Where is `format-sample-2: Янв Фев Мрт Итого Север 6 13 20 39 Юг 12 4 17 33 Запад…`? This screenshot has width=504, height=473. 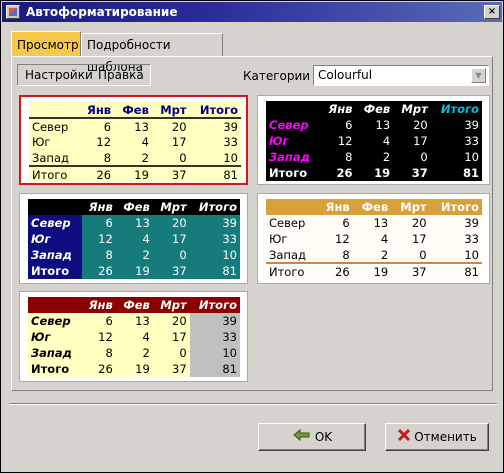 format-sample-2: Янв Фев Мрт Итого Север 6 13 20 39 Юг 12 4 17 33 Запад… is located at coordinates (373, 140).